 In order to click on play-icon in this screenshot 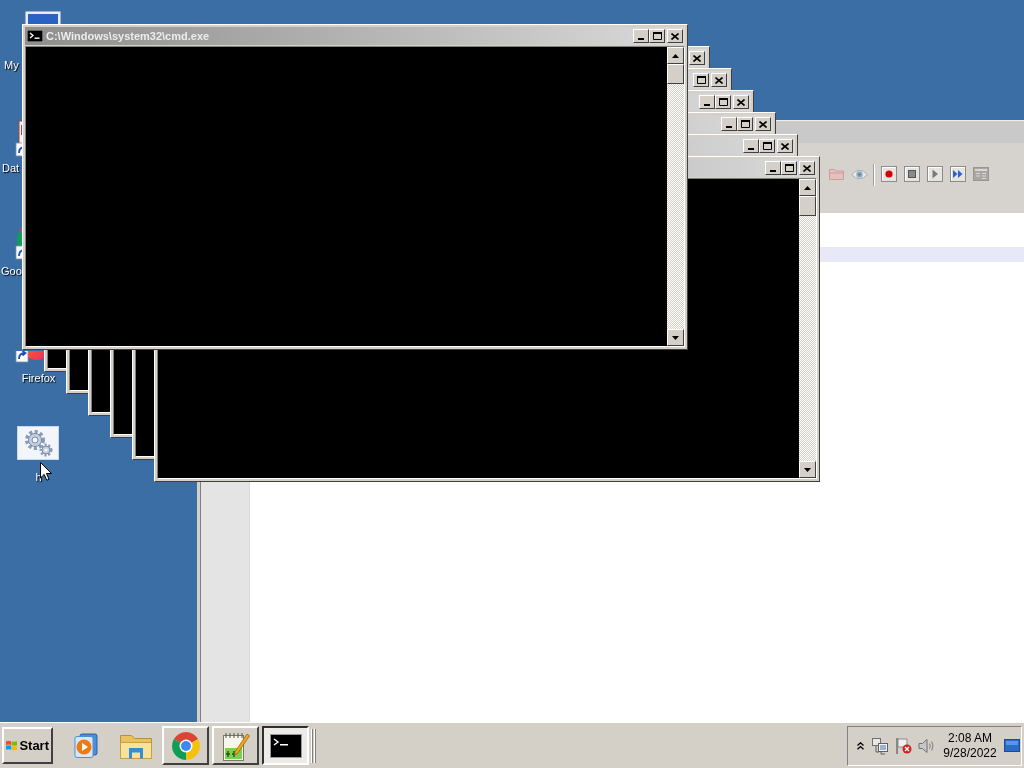, I will do `click(935, 174)`.